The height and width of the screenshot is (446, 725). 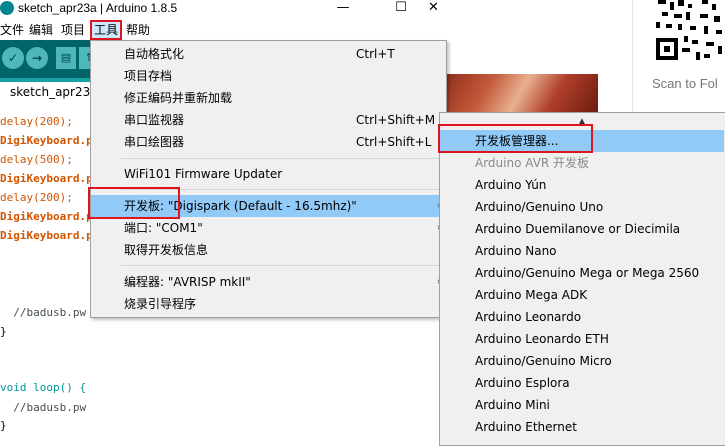 I want to click on menu-item-board-option: Arduino Nano, so click(x=582, y=251).